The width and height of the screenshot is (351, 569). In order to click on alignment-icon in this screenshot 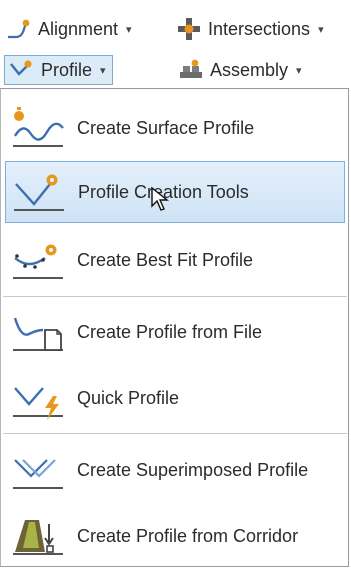, I will do `click(19, 29)`.